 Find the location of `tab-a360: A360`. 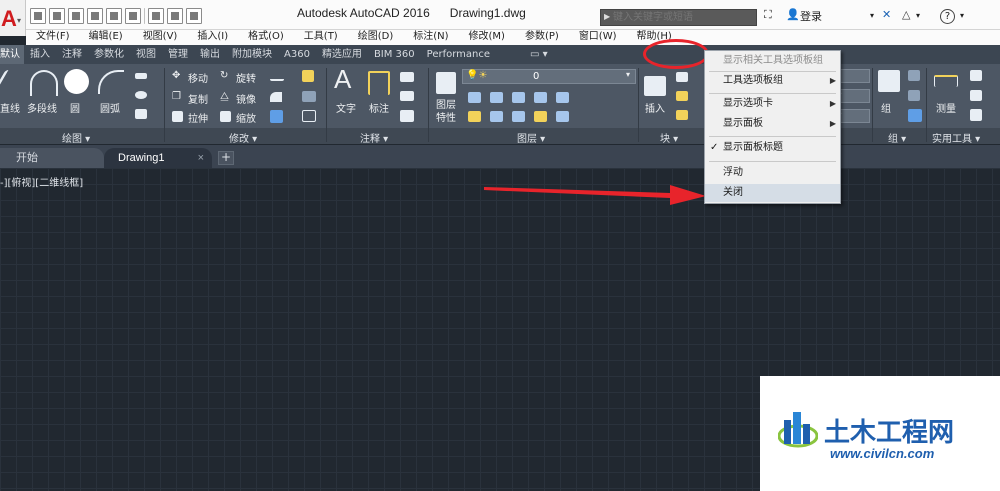

tab-a360: A360 is located at coordinates (297, 54).